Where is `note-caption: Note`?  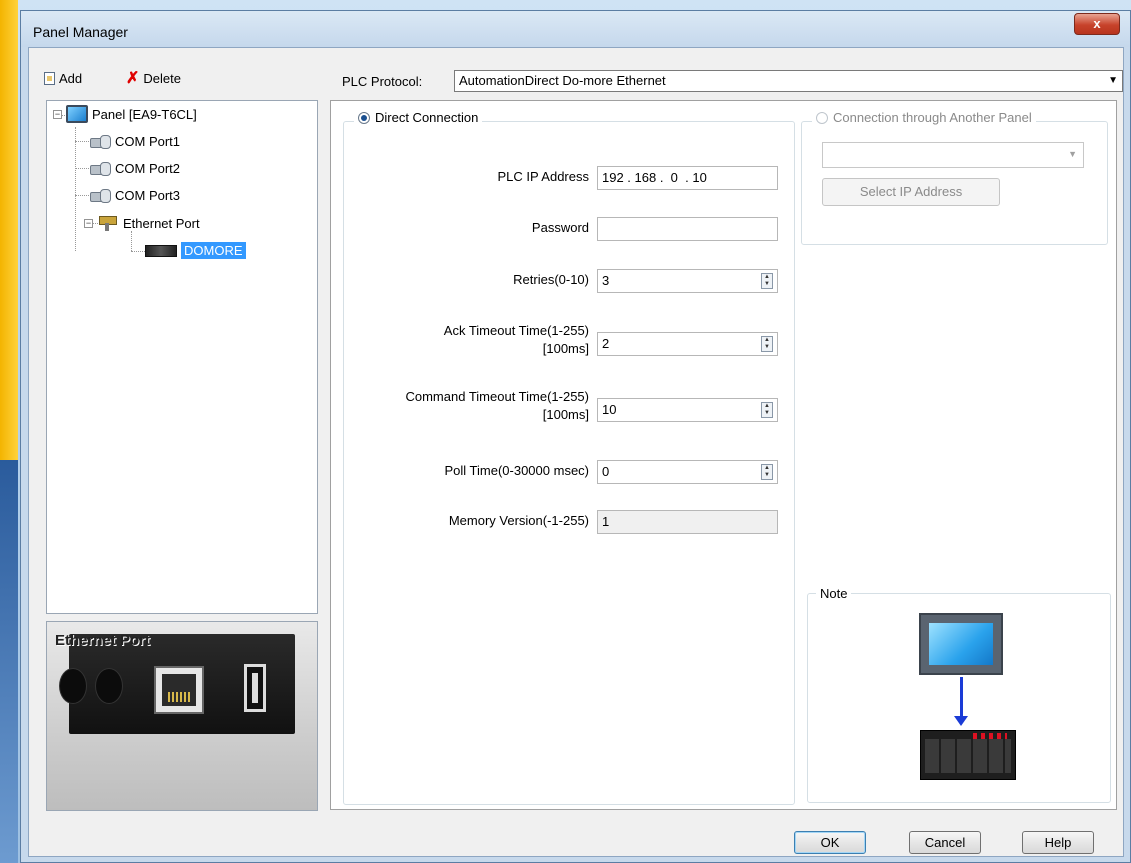 note-caption: Note is located at coordinates (834, 593).